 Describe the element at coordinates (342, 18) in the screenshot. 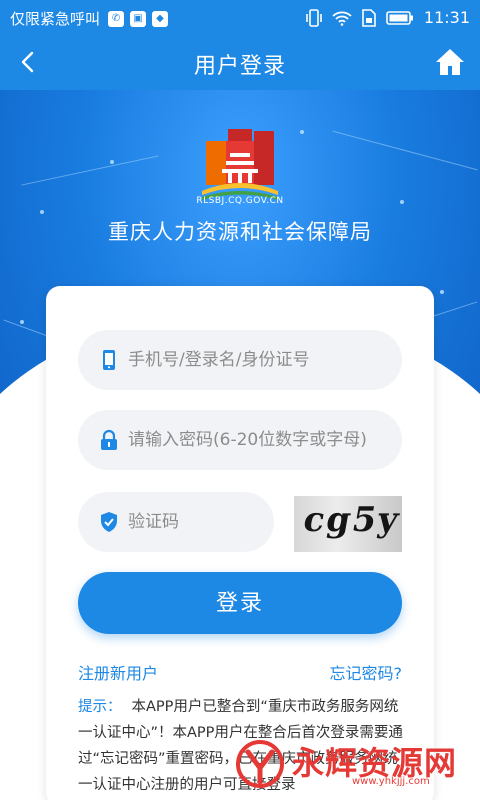

I see `wifi-icon` at that location.